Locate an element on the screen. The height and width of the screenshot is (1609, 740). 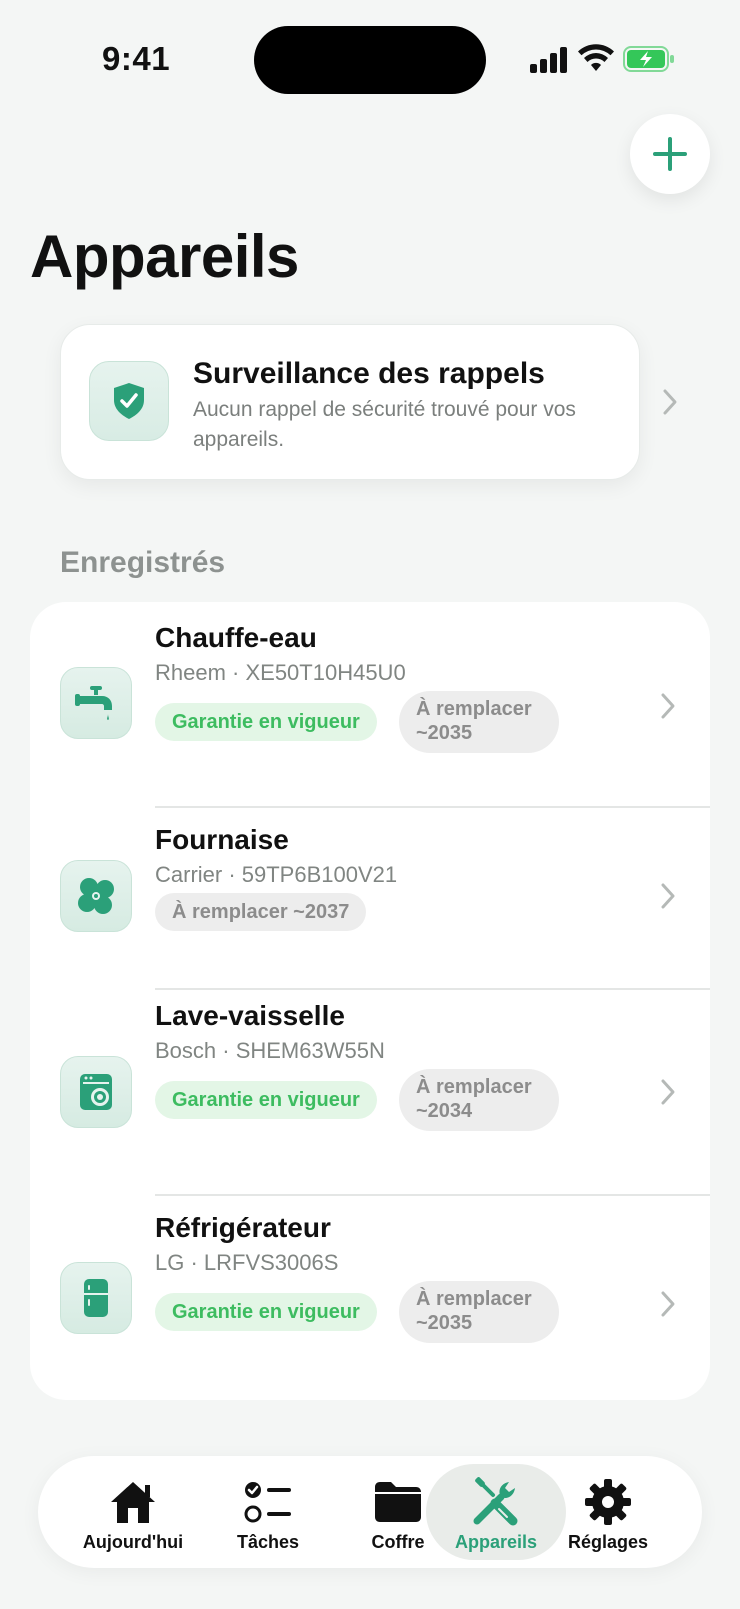
tab-label: Appareils is located at coordinates (496, 1542).